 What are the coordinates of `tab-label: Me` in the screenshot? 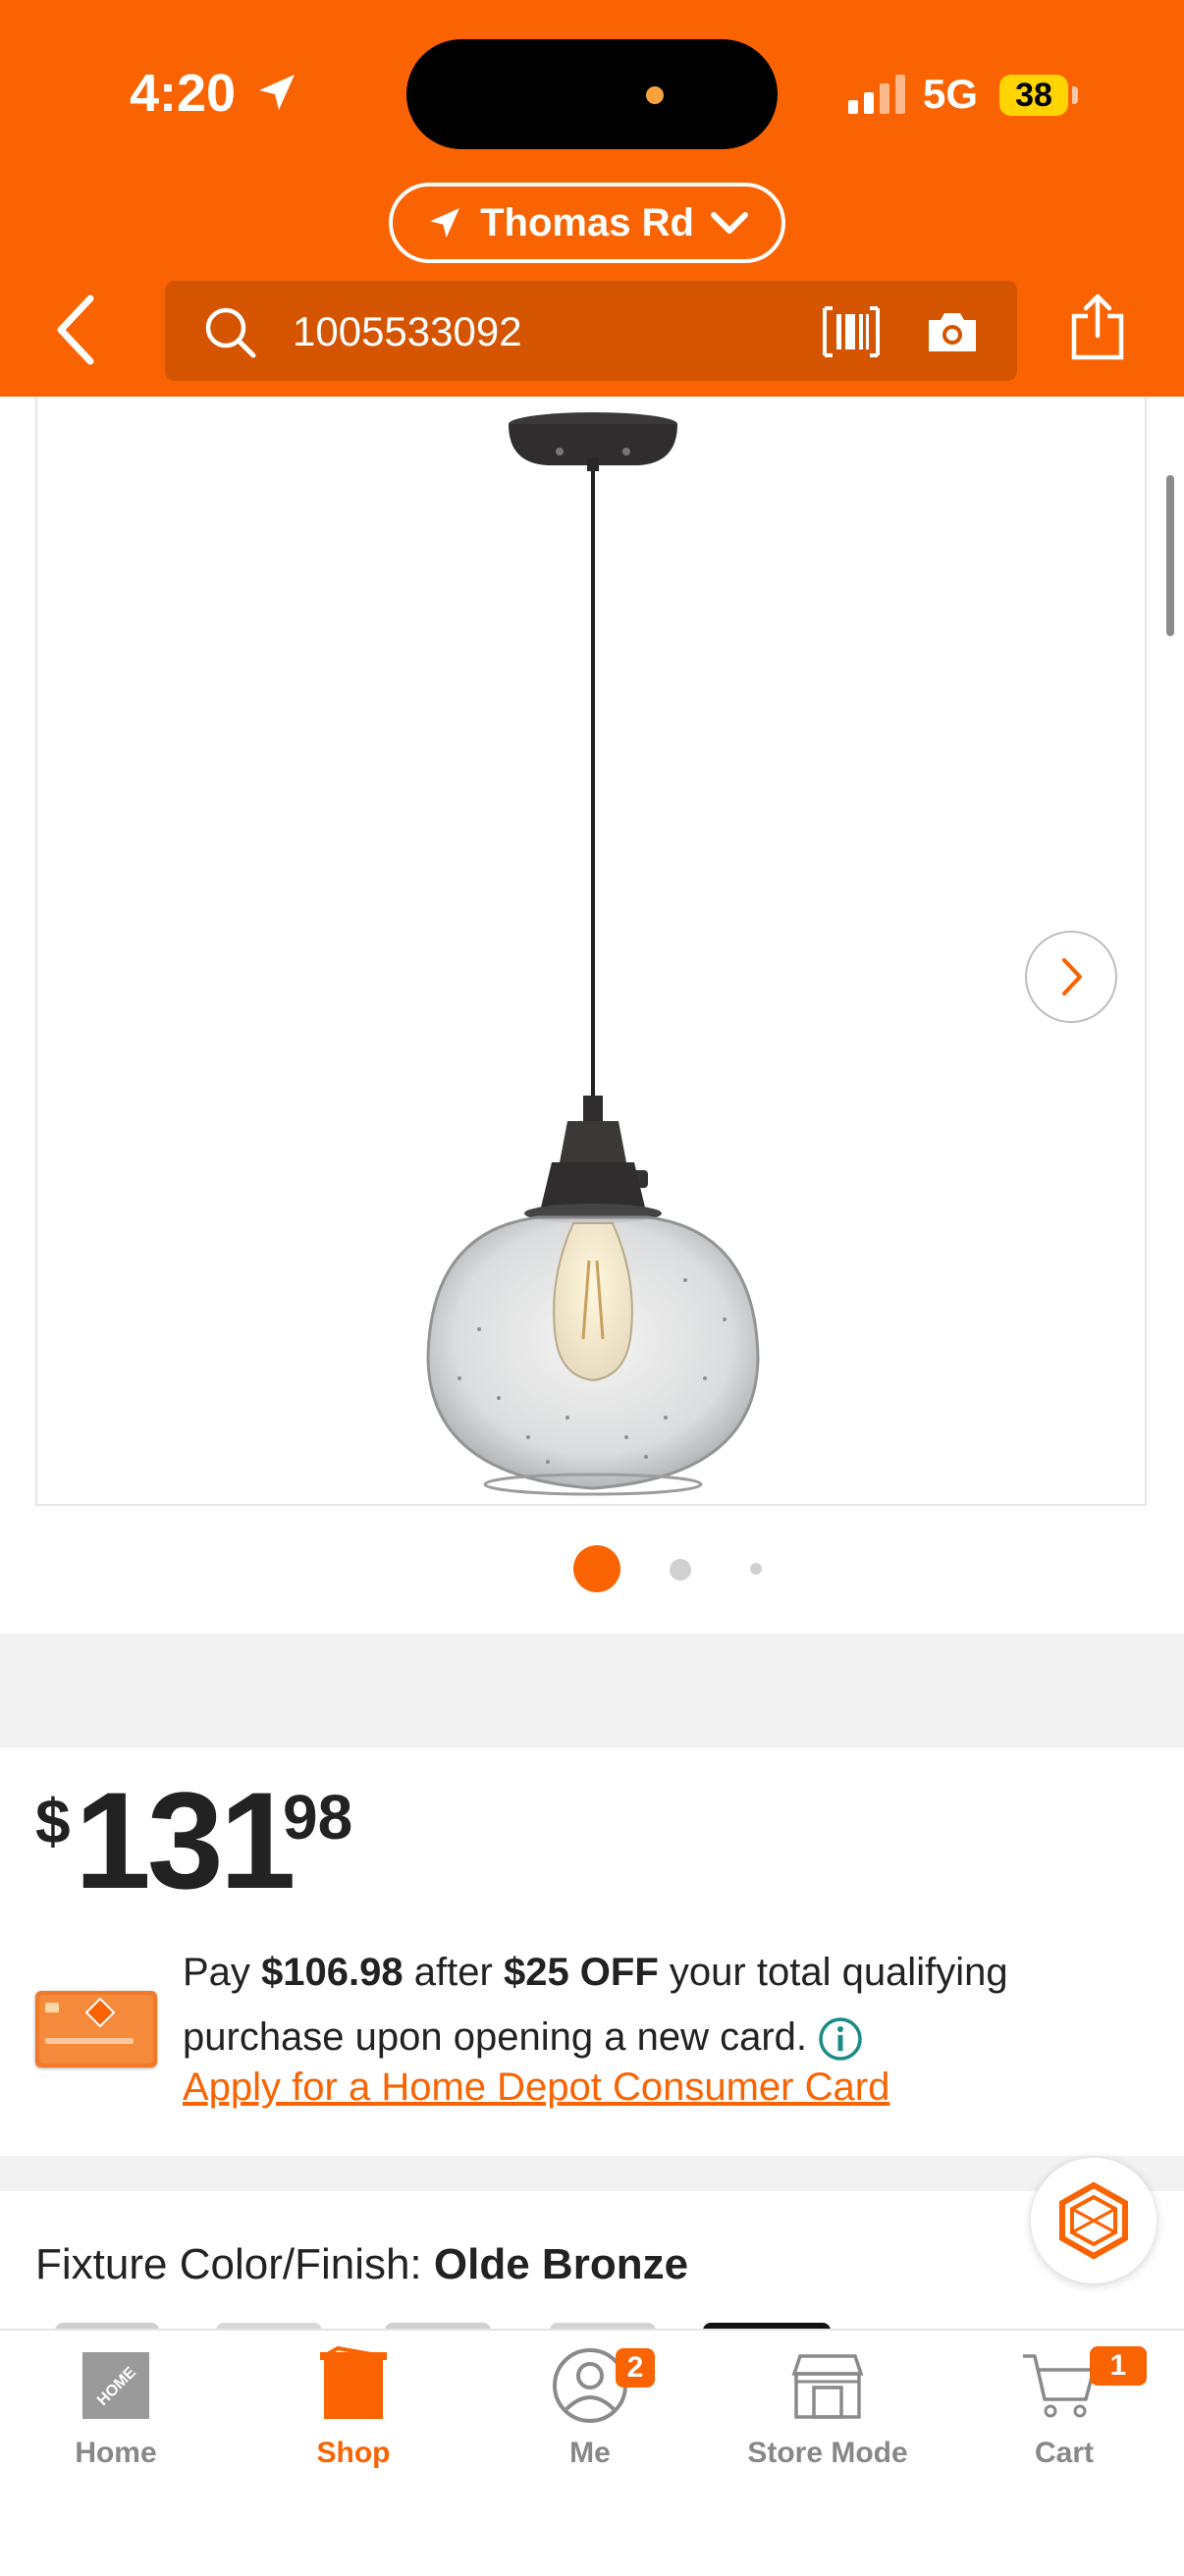 It's located at (590, 2453).